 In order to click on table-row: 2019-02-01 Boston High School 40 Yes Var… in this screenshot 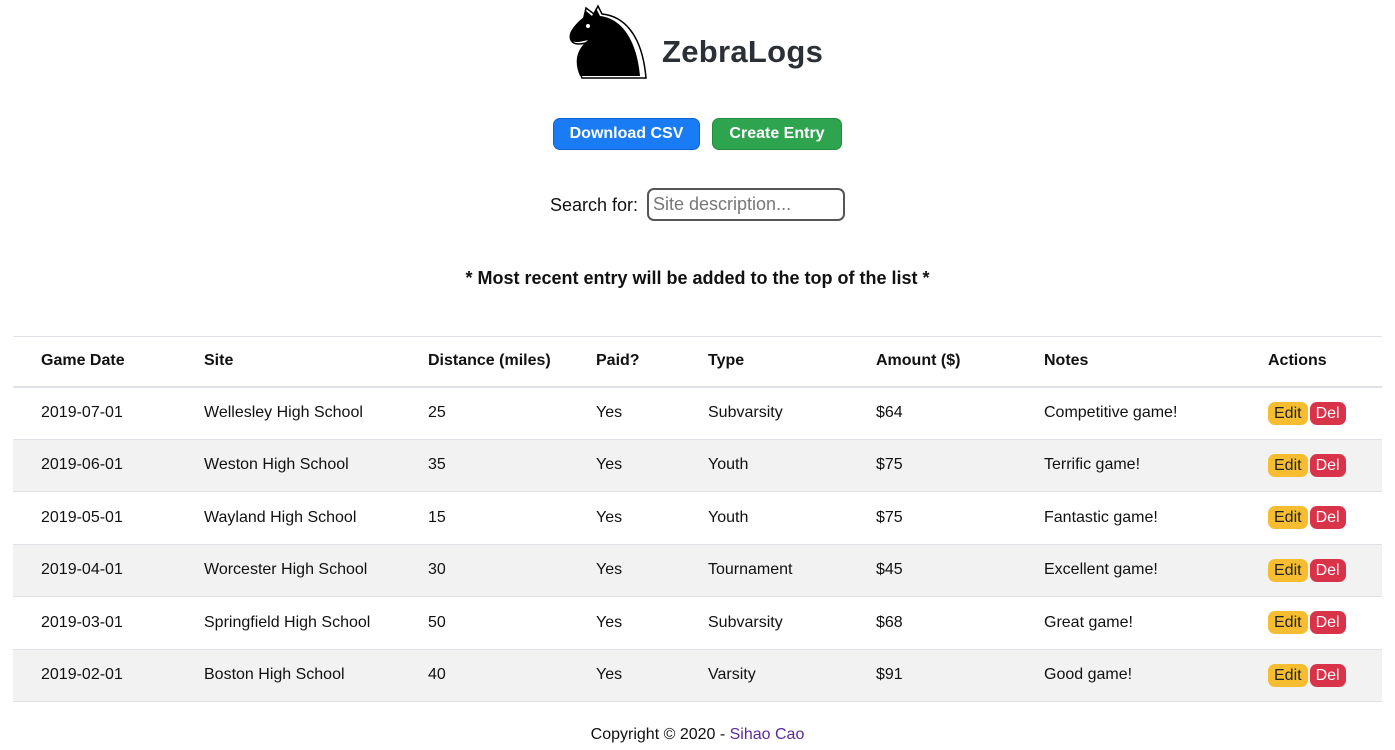, I will do `click(697, 675)`.